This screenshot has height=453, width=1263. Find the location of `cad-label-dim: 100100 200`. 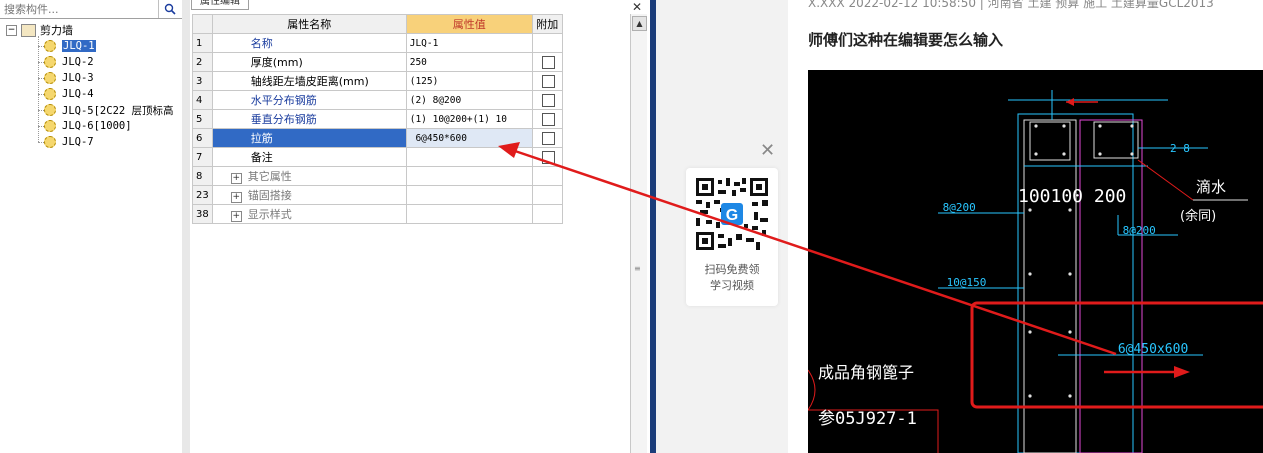

cad-label-dim: 100100 200 is located at coordinates (1072, 196).